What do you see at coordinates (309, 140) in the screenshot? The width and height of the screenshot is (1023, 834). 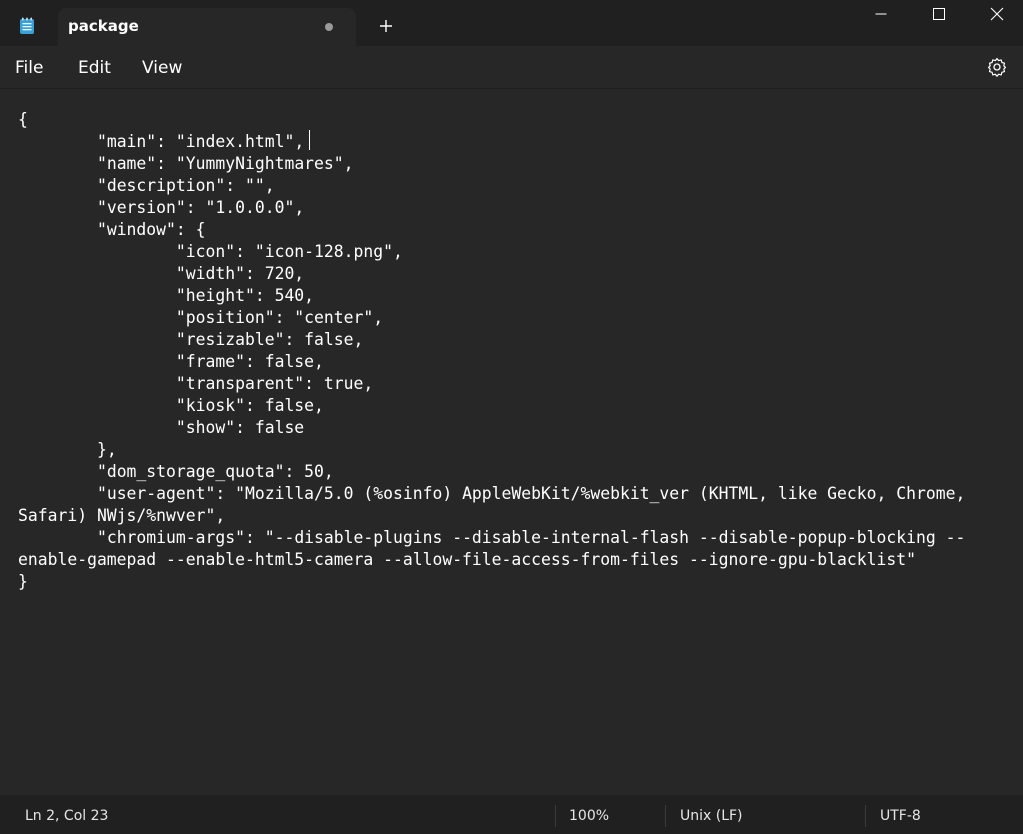 I see `text-caret` at bounding box center [309, 140].